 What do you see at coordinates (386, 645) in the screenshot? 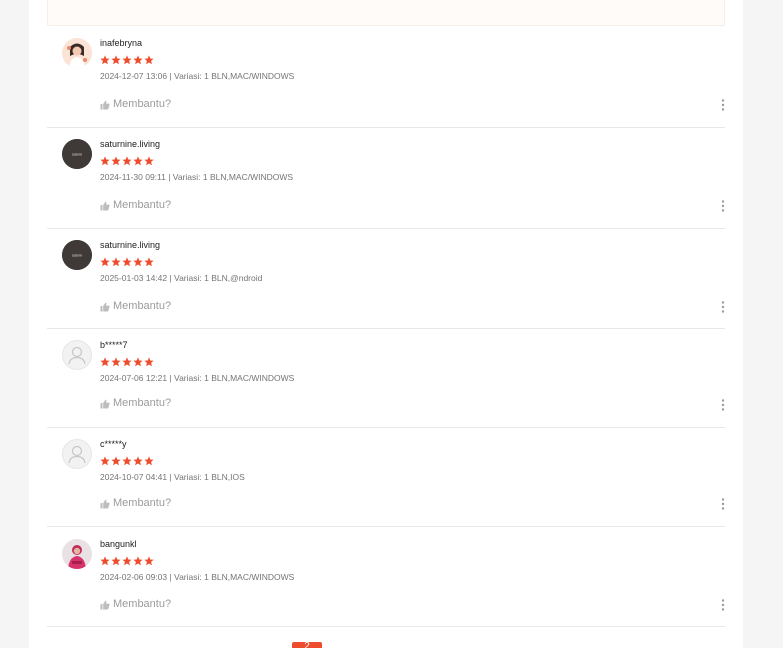
I see `pagination: 2` at bounding box center [386, 645].